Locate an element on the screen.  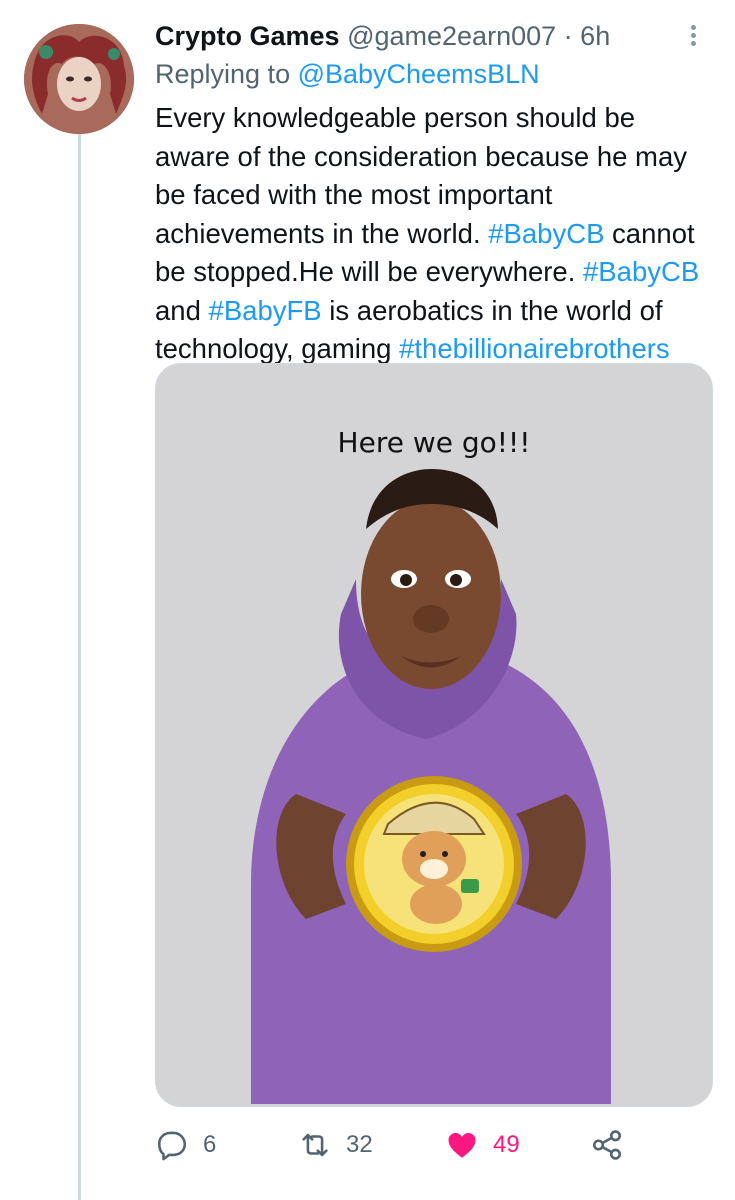
replying-prefix: Replying to is located at coordinates (226, 74).